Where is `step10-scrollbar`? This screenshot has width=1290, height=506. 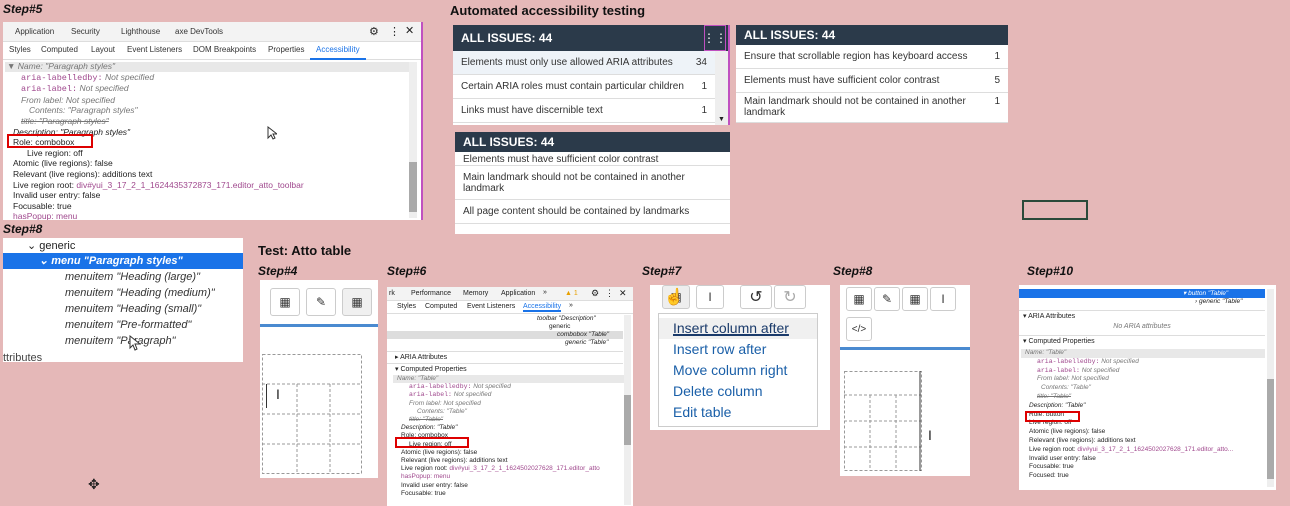 step10-scrollbar is located at coordinates (1270, 388).